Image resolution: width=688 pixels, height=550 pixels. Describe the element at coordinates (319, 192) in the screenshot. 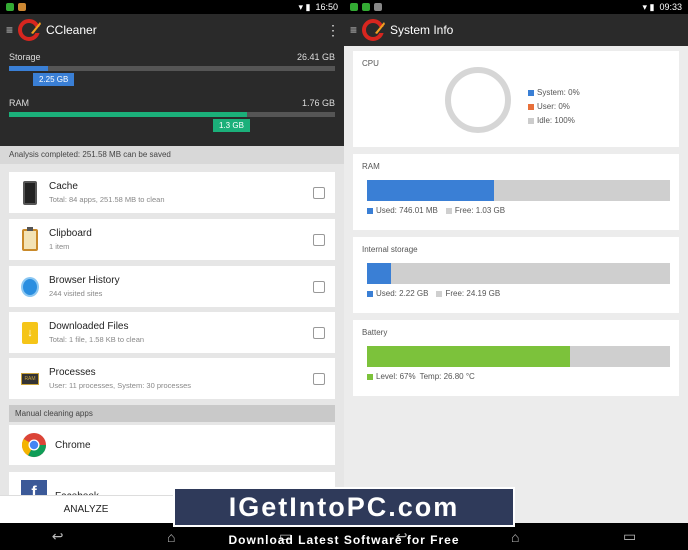

I see `cache-checkbox` at that location.